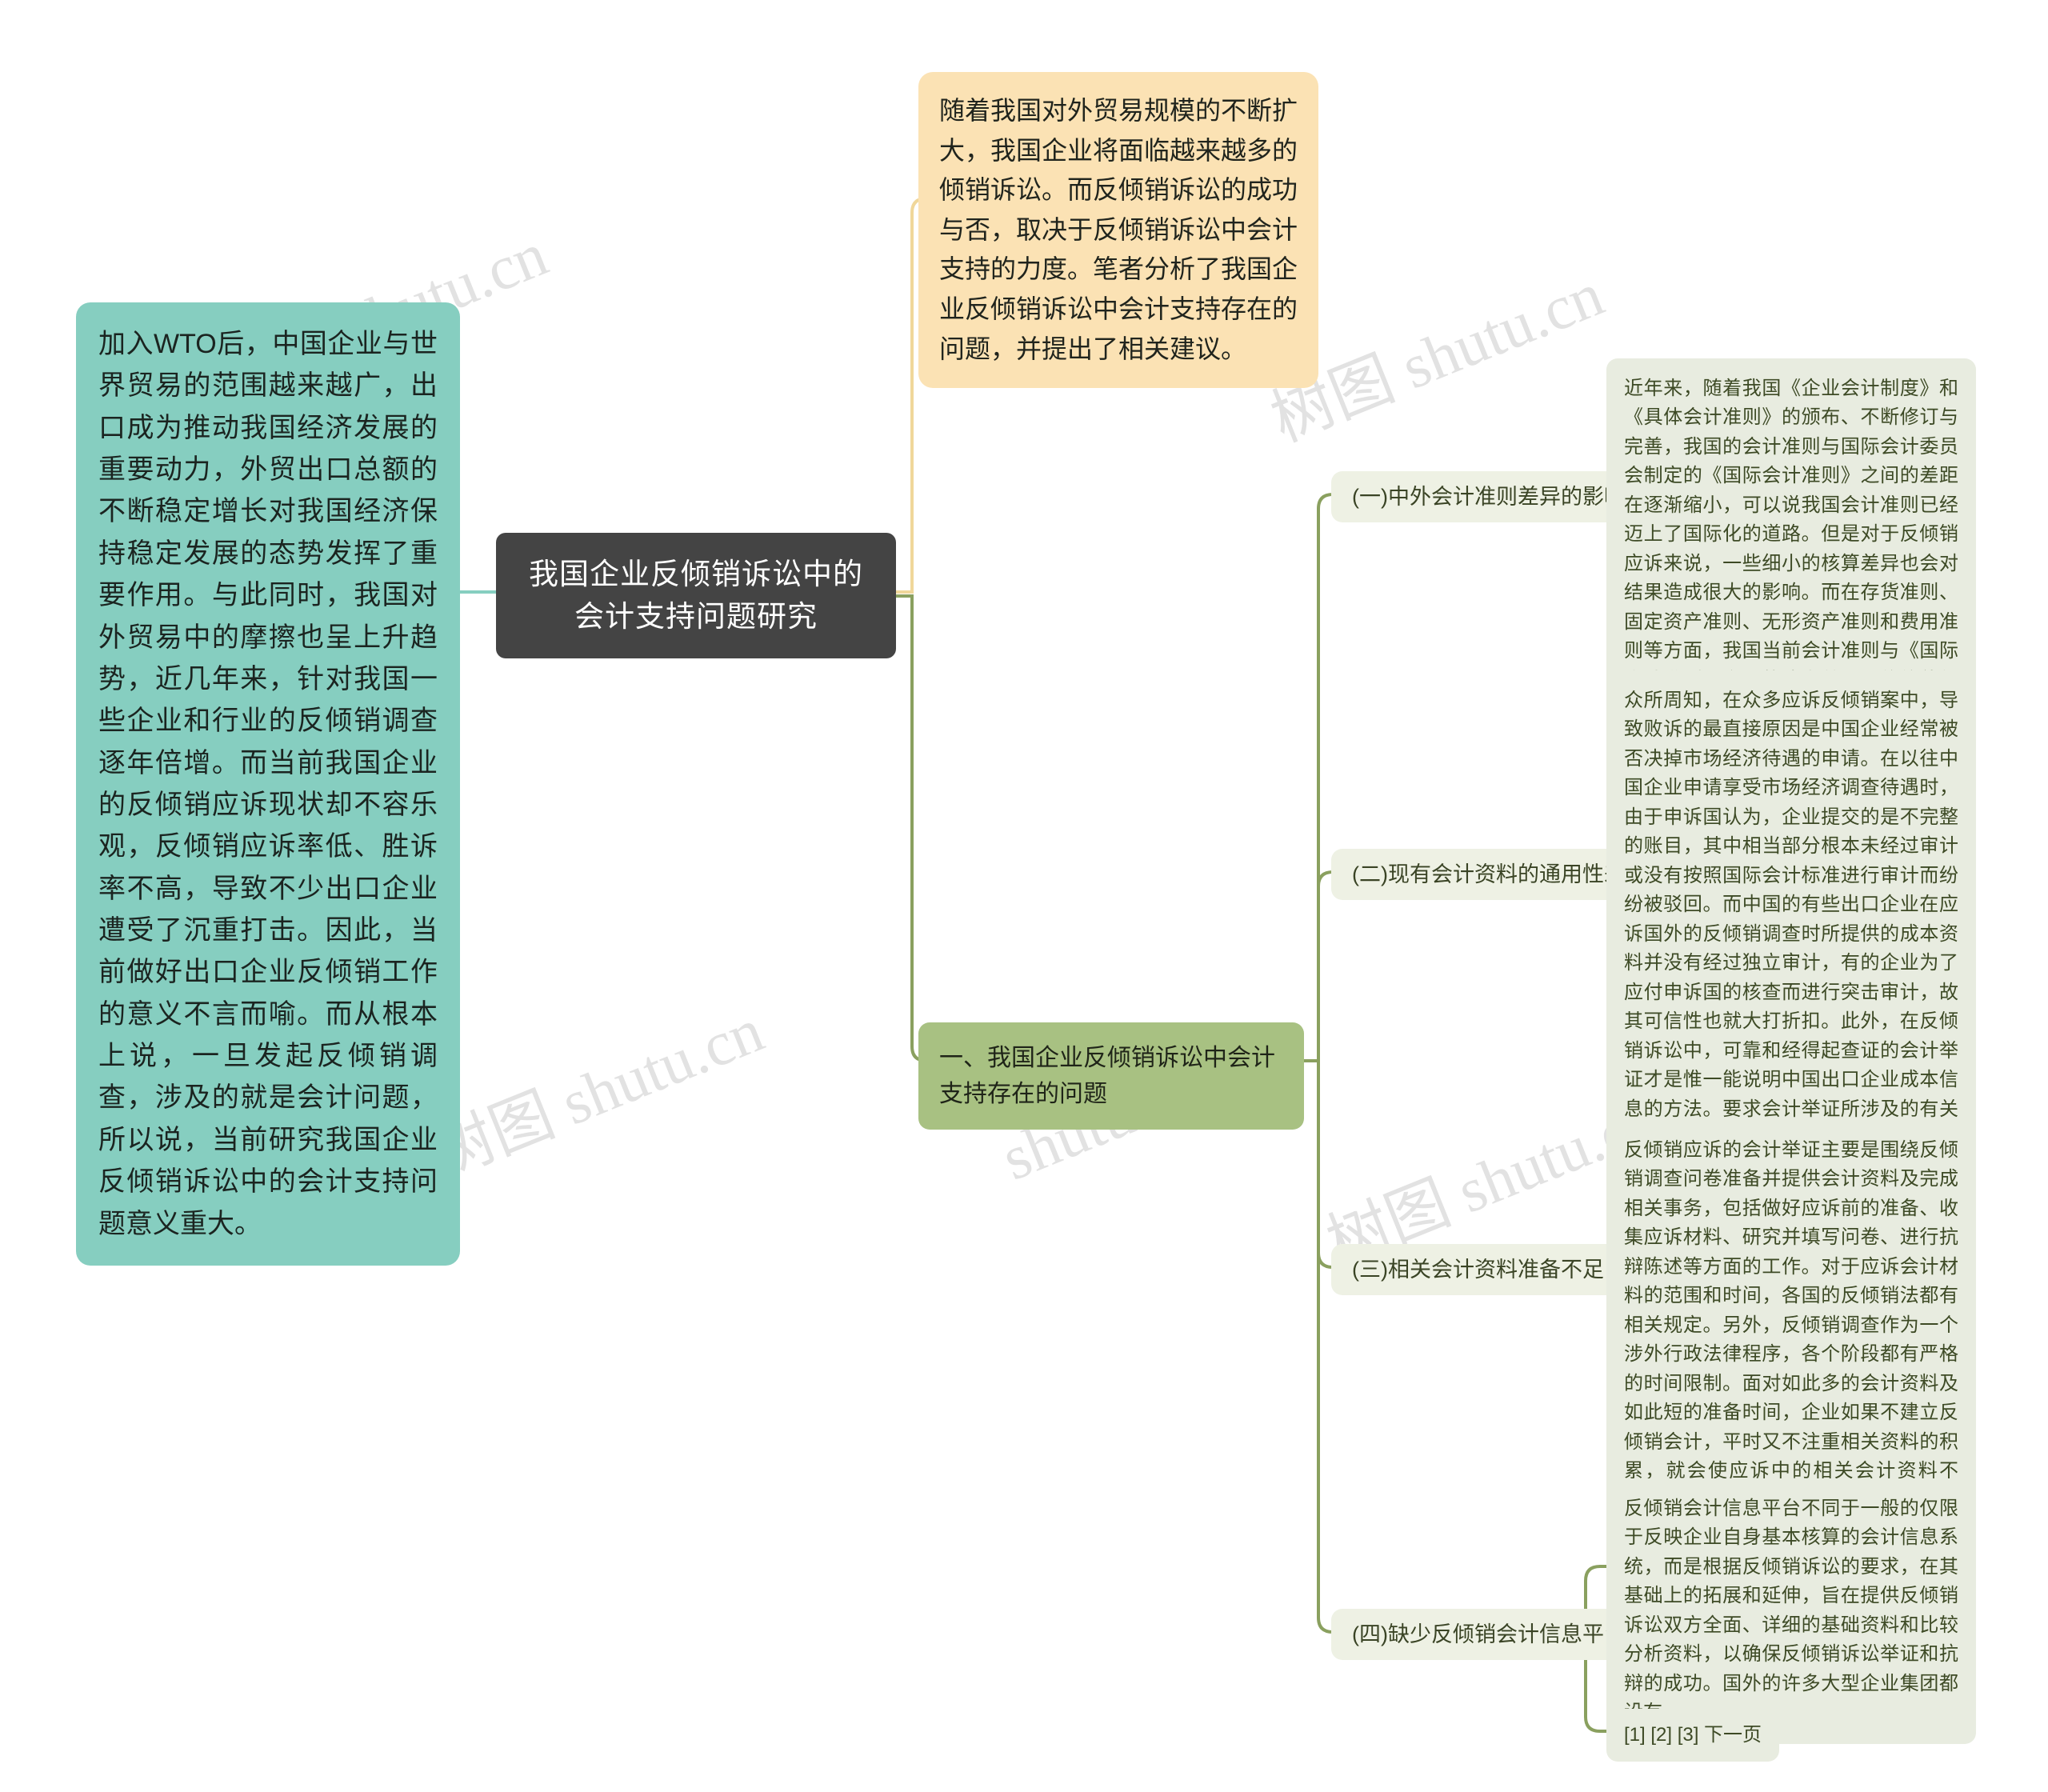 Image resolution: width=2048 pixels, height=1792 pixels. I want to click on node-subsection-label-2: (二)现有会计资料的通用性差, so click(1488, 875).